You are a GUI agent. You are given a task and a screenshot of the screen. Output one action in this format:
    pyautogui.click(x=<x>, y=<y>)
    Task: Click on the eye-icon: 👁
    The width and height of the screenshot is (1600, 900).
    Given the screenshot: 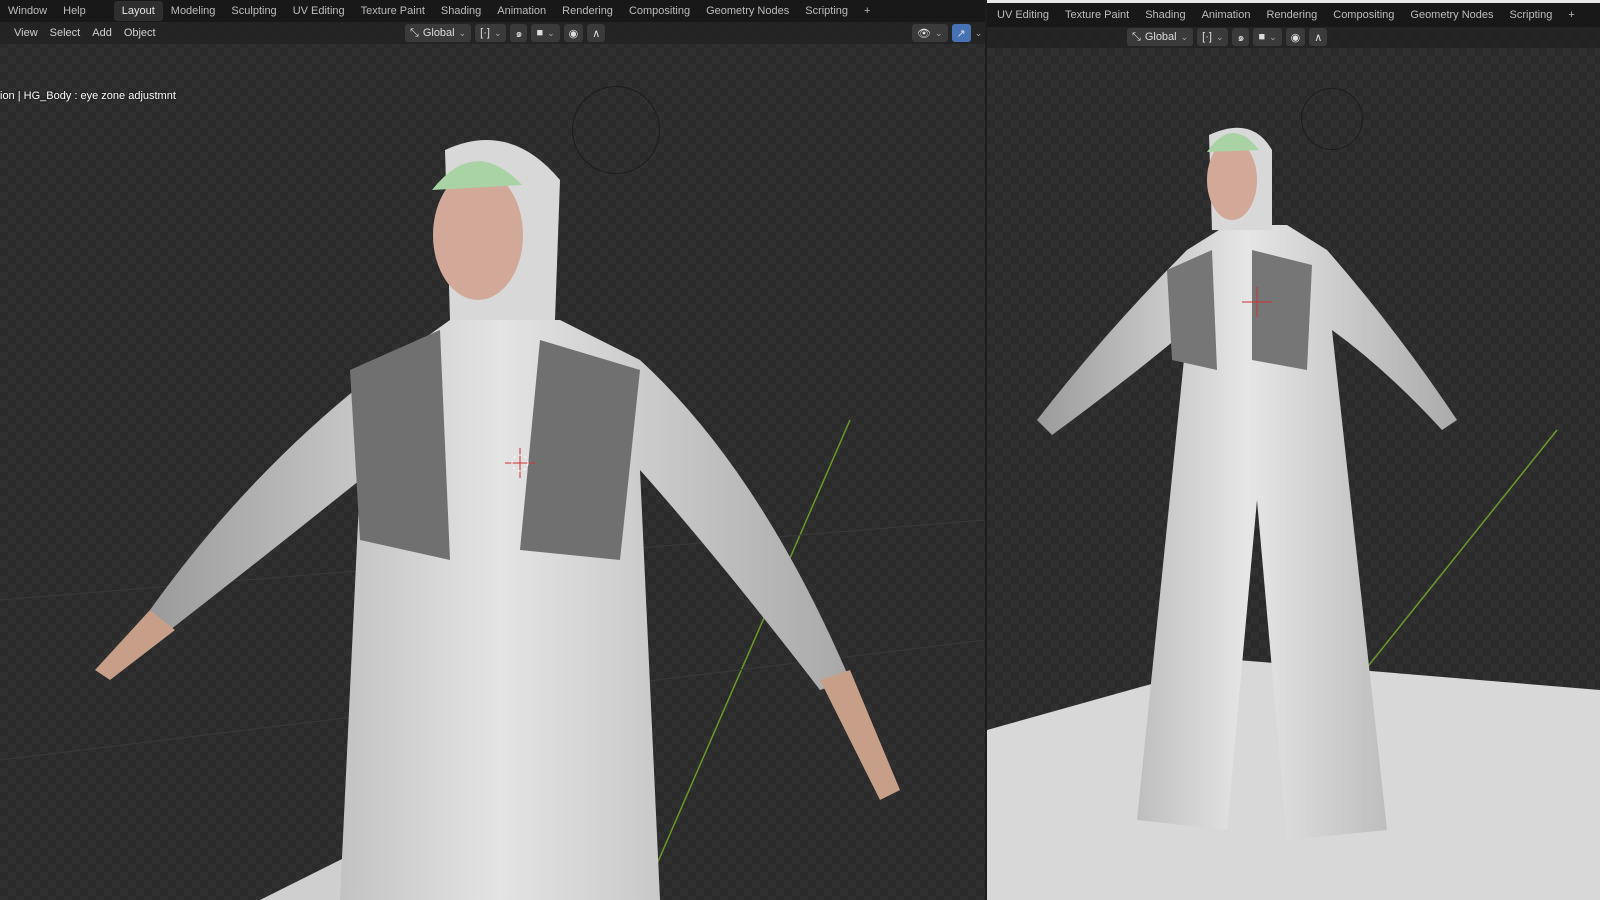 What is the action you would take?
    pyautogui.click(x=924, y=33)
    